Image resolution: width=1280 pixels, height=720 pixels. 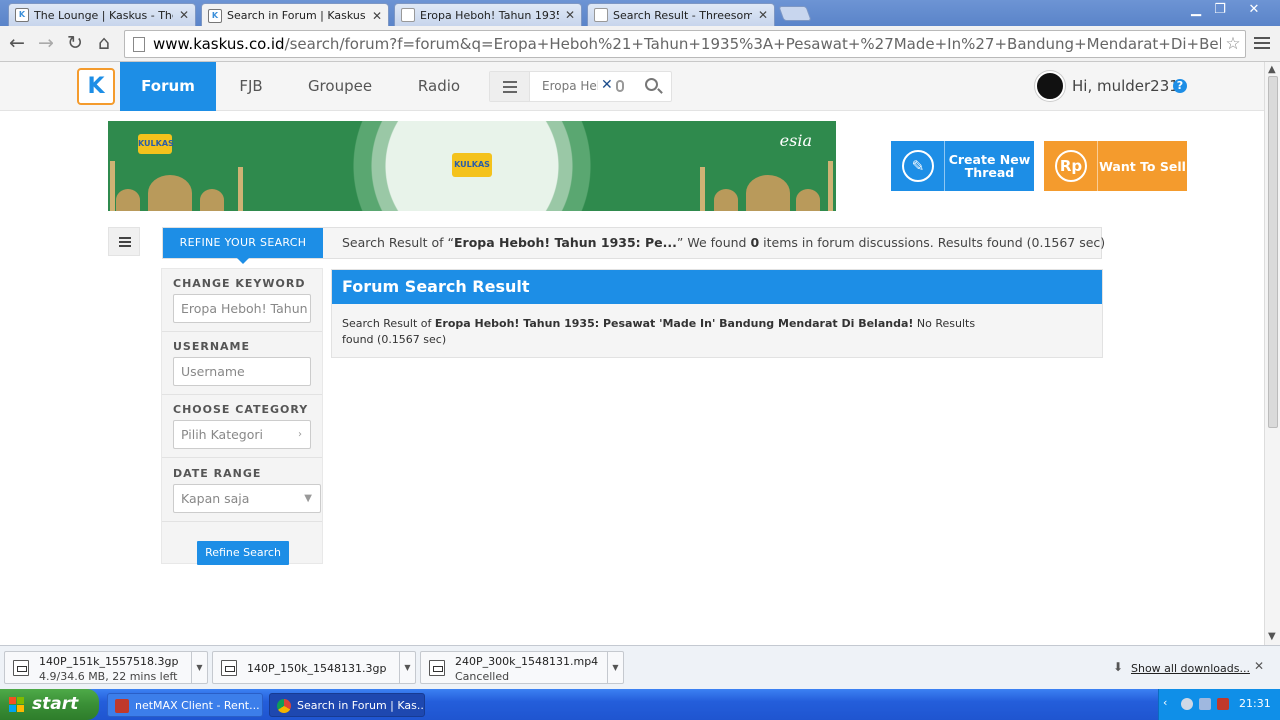 What do you see at coordinates (1272, 69) in the screenshot?
I see `scroll-up-icon: ▲` at bounding box center [1272, 69].